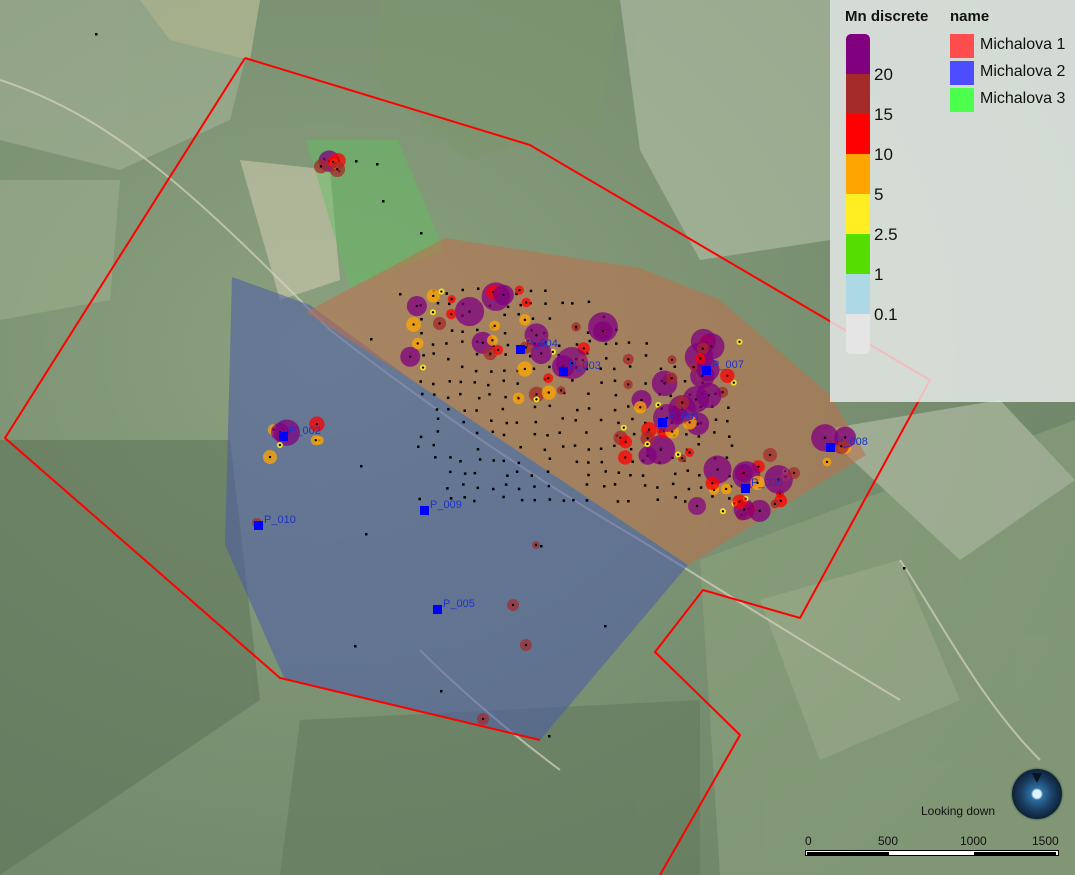 The image size is (1075, 875). I want to click on michalova-3-label: Michalova 3, so click(1023, 98).